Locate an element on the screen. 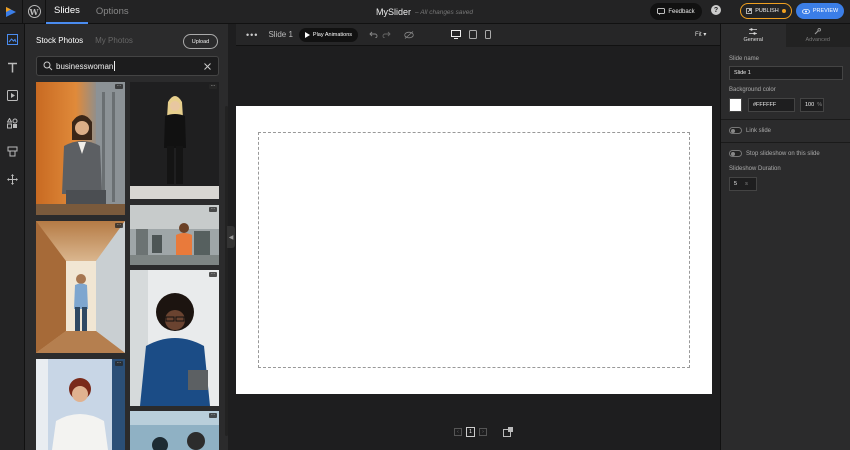 The width and height of the screenshot is (850, 450). opacity-input: 100 % is located at coordinates (812, 105).